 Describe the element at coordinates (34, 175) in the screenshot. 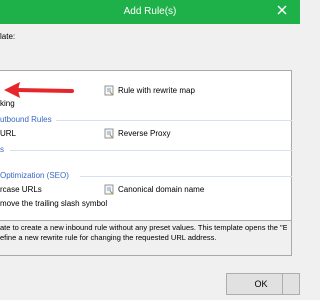

I see `category-seo: Optimization (SEO)` at that location.